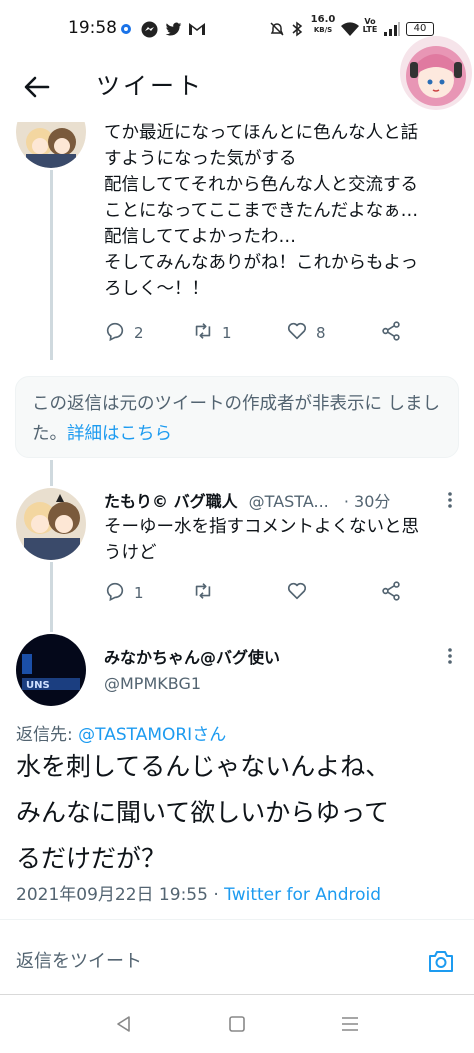 Image resolution: width=474 pixels, height=1053 pixels. I want to click on details-link: 詳細はこちら, so click(119, 434).